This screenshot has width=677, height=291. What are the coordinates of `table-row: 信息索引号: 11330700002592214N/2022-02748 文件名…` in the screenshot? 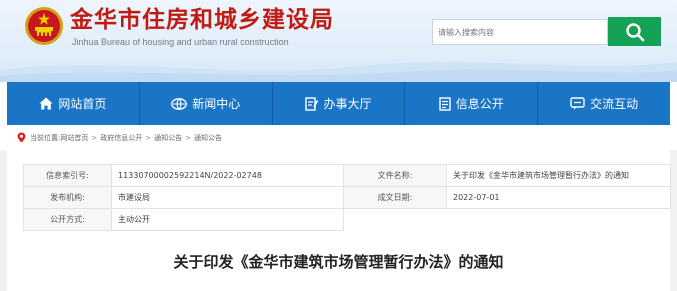 It's located at (347, 175).